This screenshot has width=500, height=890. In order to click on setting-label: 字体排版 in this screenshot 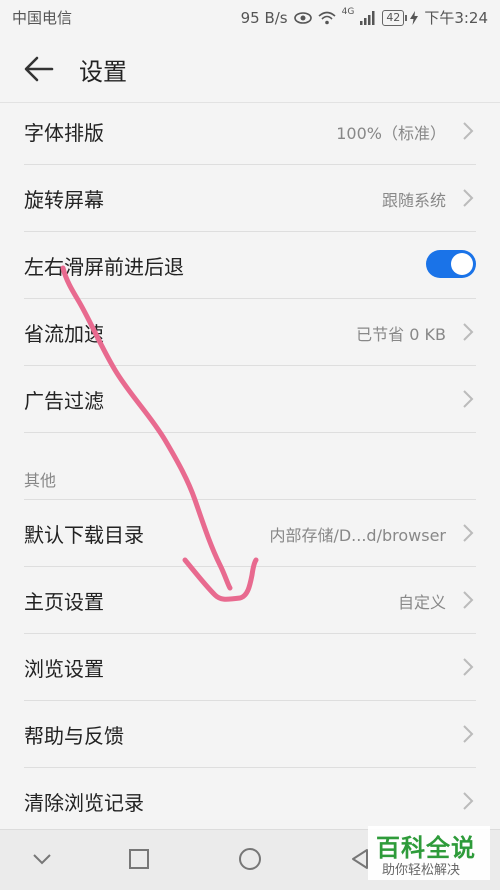, I will do `click(64, 133)`.